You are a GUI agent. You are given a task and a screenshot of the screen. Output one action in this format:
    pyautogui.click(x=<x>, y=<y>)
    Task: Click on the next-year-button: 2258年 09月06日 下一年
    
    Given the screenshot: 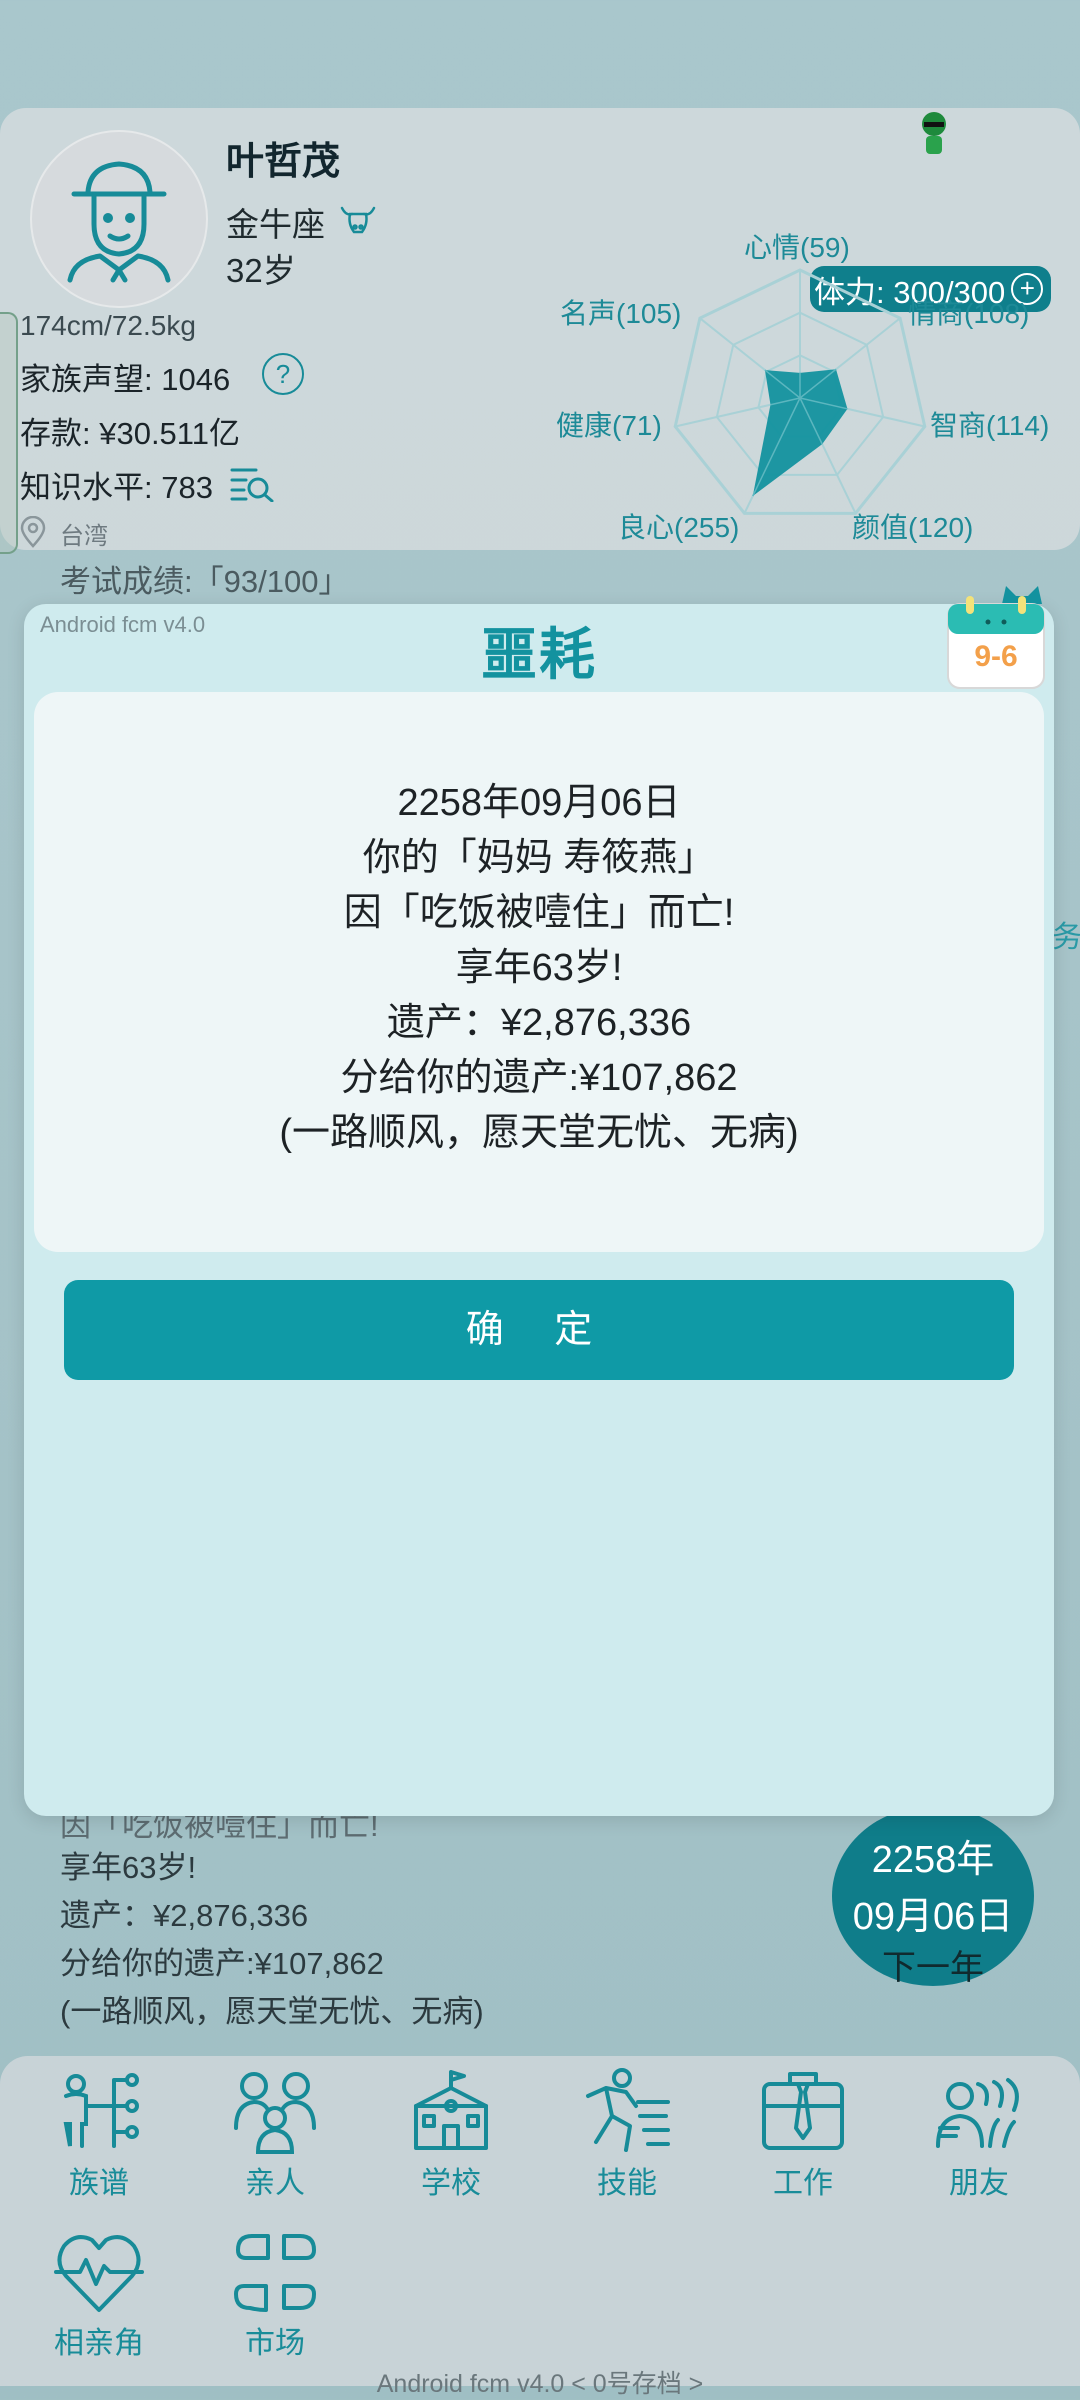 What is the action you would take?
    pyautogui.click(x=933, y=1896)
    